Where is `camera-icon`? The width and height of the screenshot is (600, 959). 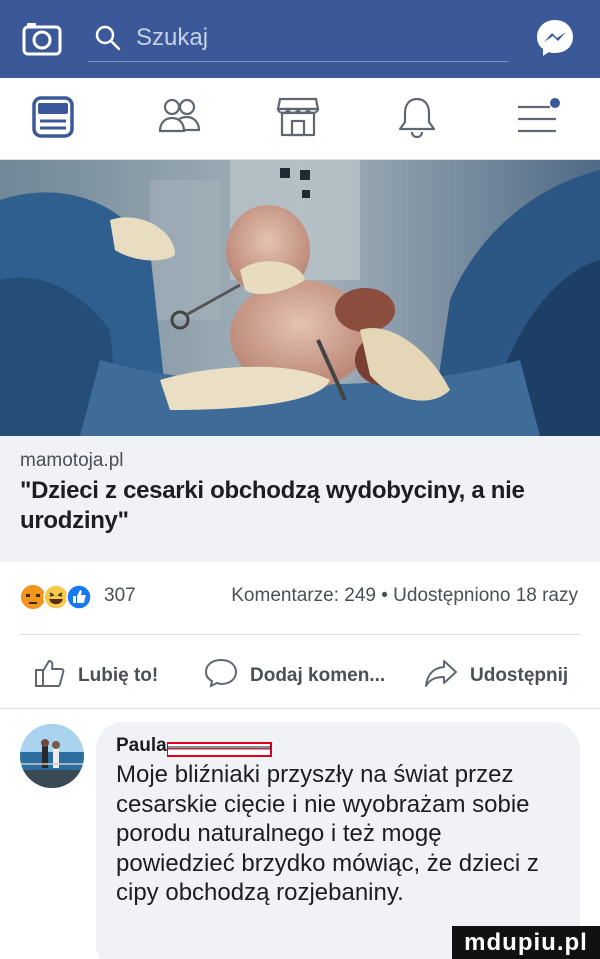 camera-icon is located at coordinates (42, 39).